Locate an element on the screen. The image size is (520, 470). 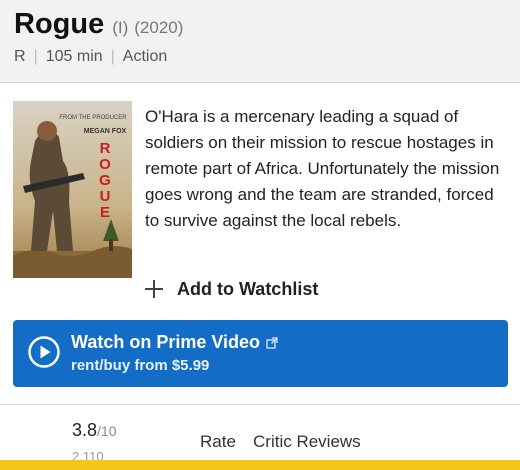
play-circle-icon is located at coordinates (44, 352).